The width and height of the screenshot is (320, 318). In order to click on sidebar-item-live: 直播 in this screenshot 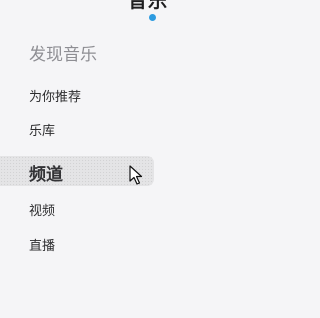, I will do `click(77, 244)`.